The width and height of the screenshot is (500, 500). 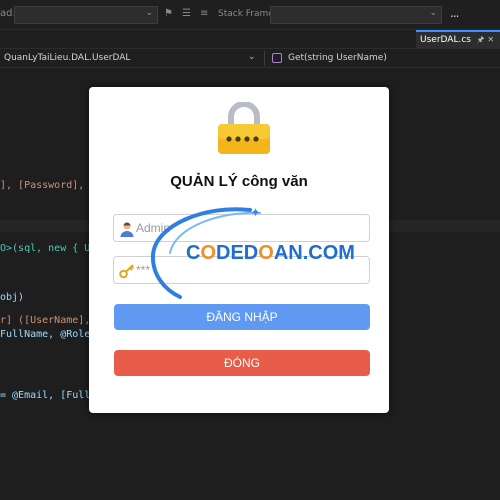 What do you see at coordinates (337, 58) in the screenshot?
I see `method-selector: Get(string UserName)` at bounding box center [337, 58].